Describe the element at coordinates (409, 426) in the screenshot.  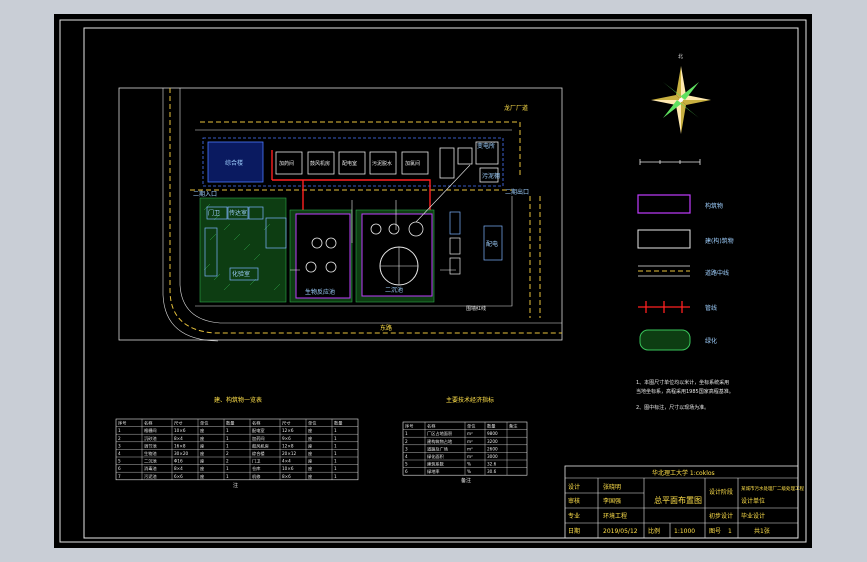
I see `table2-header-cell: 序号` at that location.